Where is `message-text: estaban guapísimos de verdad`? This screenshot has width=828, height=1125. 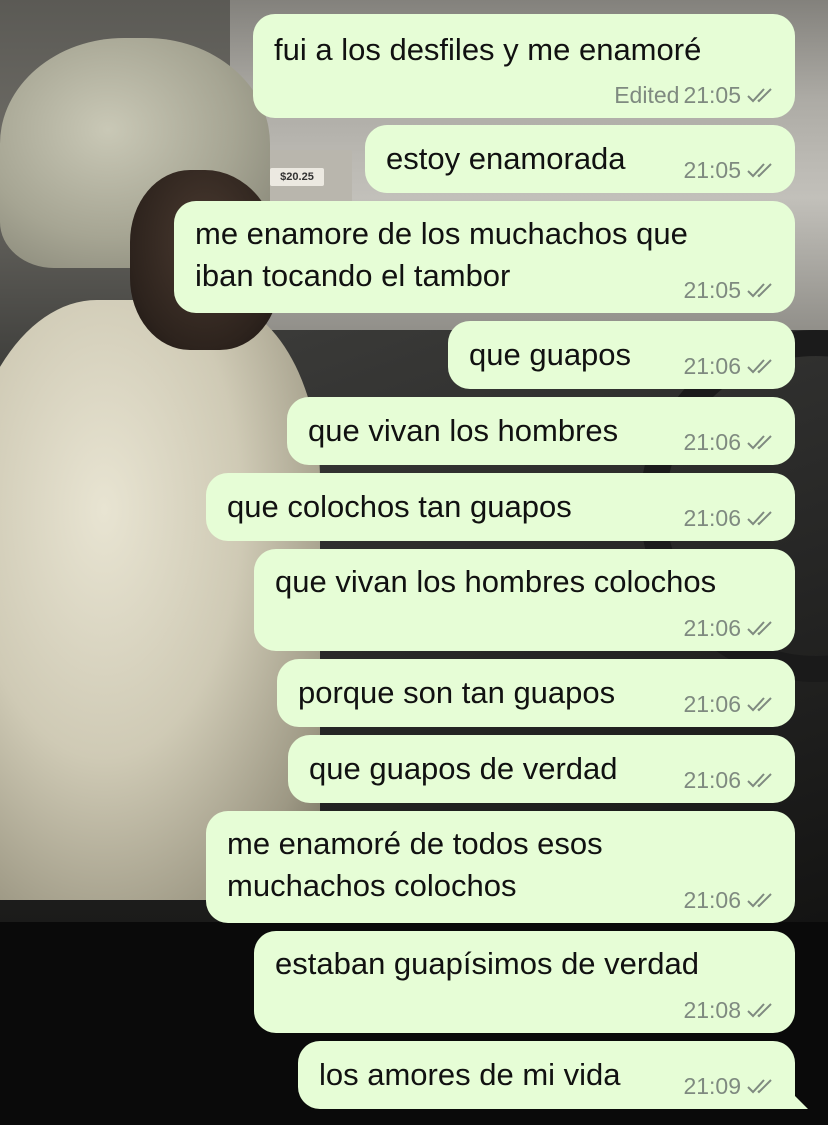
message-text: estaban guapísimos de verdad is located at coordinates (487, 963).